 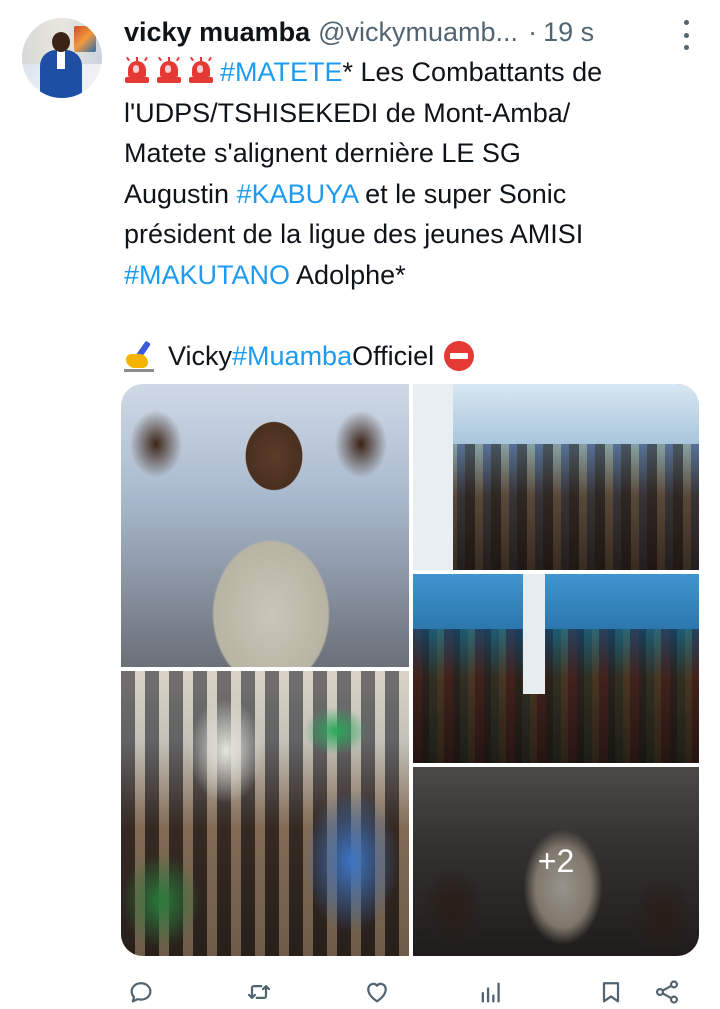 What do you see at coordinates (347, 112) in the screenshot?
I see `tweet-text-segment: l'UDPS/TSHISEKEDI de Mont-Amba/` at bounding box center [347, 112].